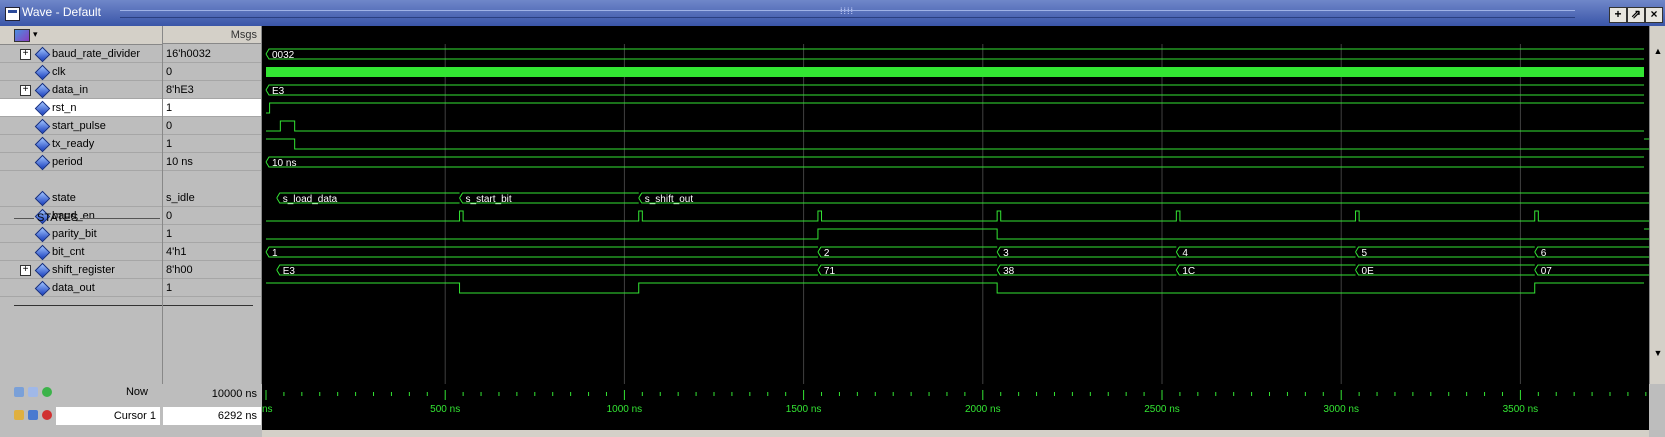  Describe the element at coordinates (73, 288) in the screenshot. I see `signal-name: data_out` at that location.